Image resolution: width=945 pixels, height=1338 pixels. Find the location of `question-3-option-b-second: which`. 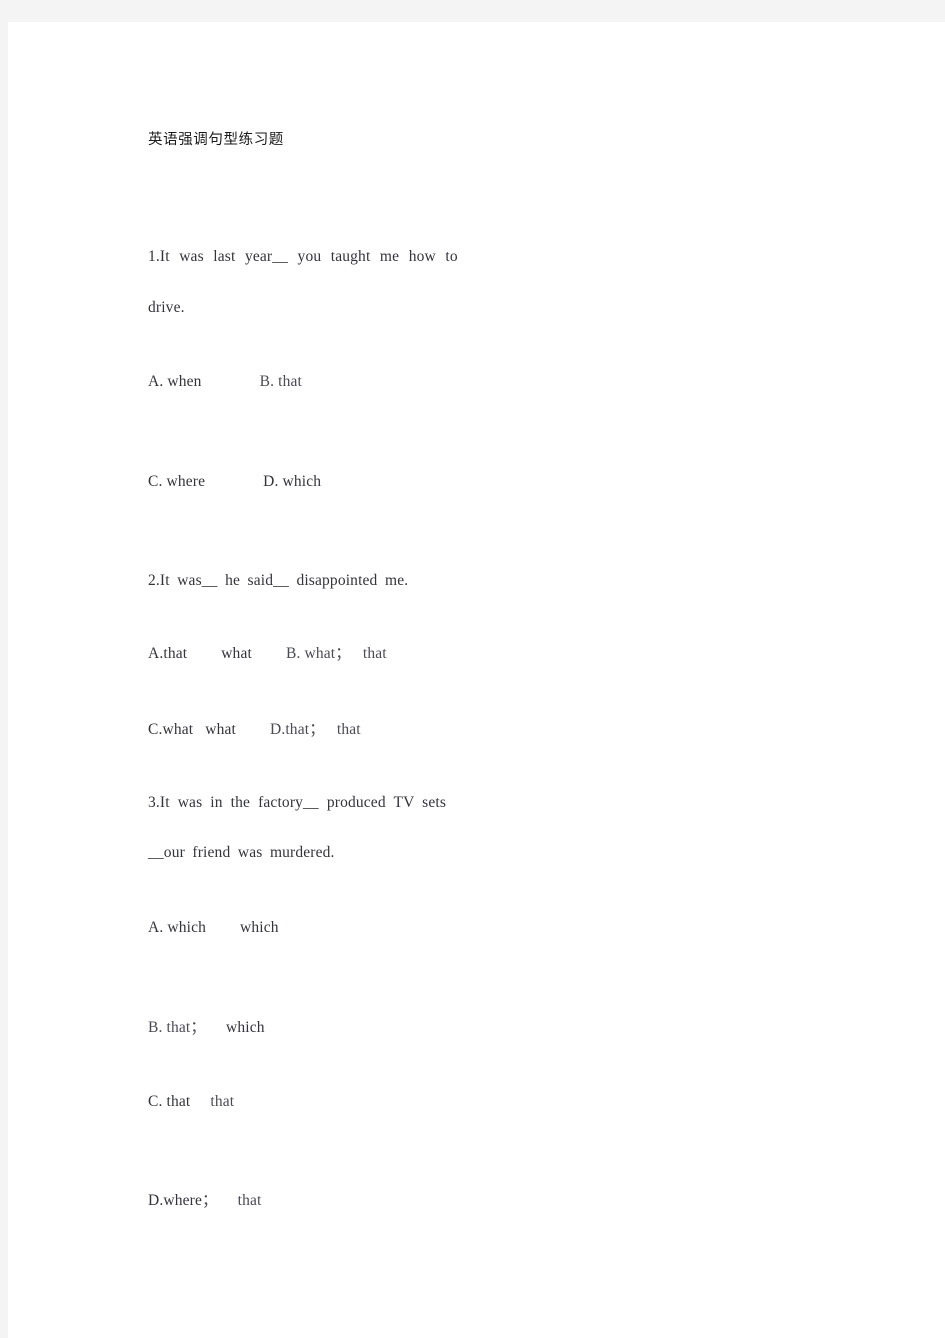

question-3-option-b-second: which is located at coordinates (245, 1027).